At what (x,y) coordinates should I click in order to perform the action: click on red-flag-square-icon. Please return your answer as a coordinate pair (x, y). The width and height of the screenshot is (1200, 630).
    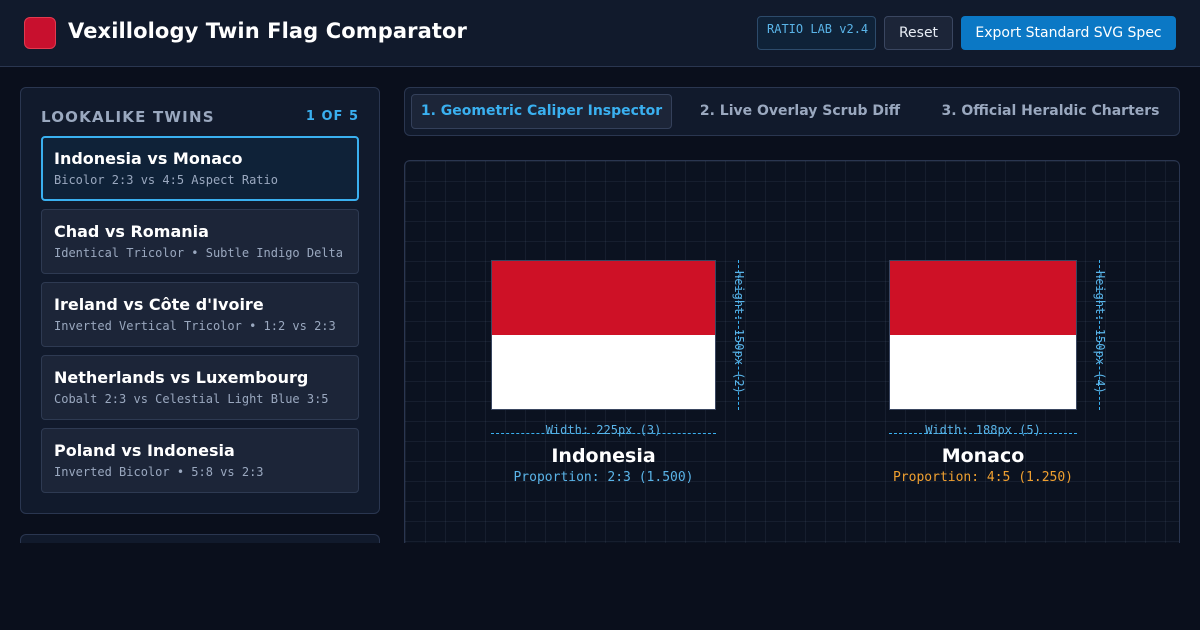
    Looking at the image, I should click on (40, 33).